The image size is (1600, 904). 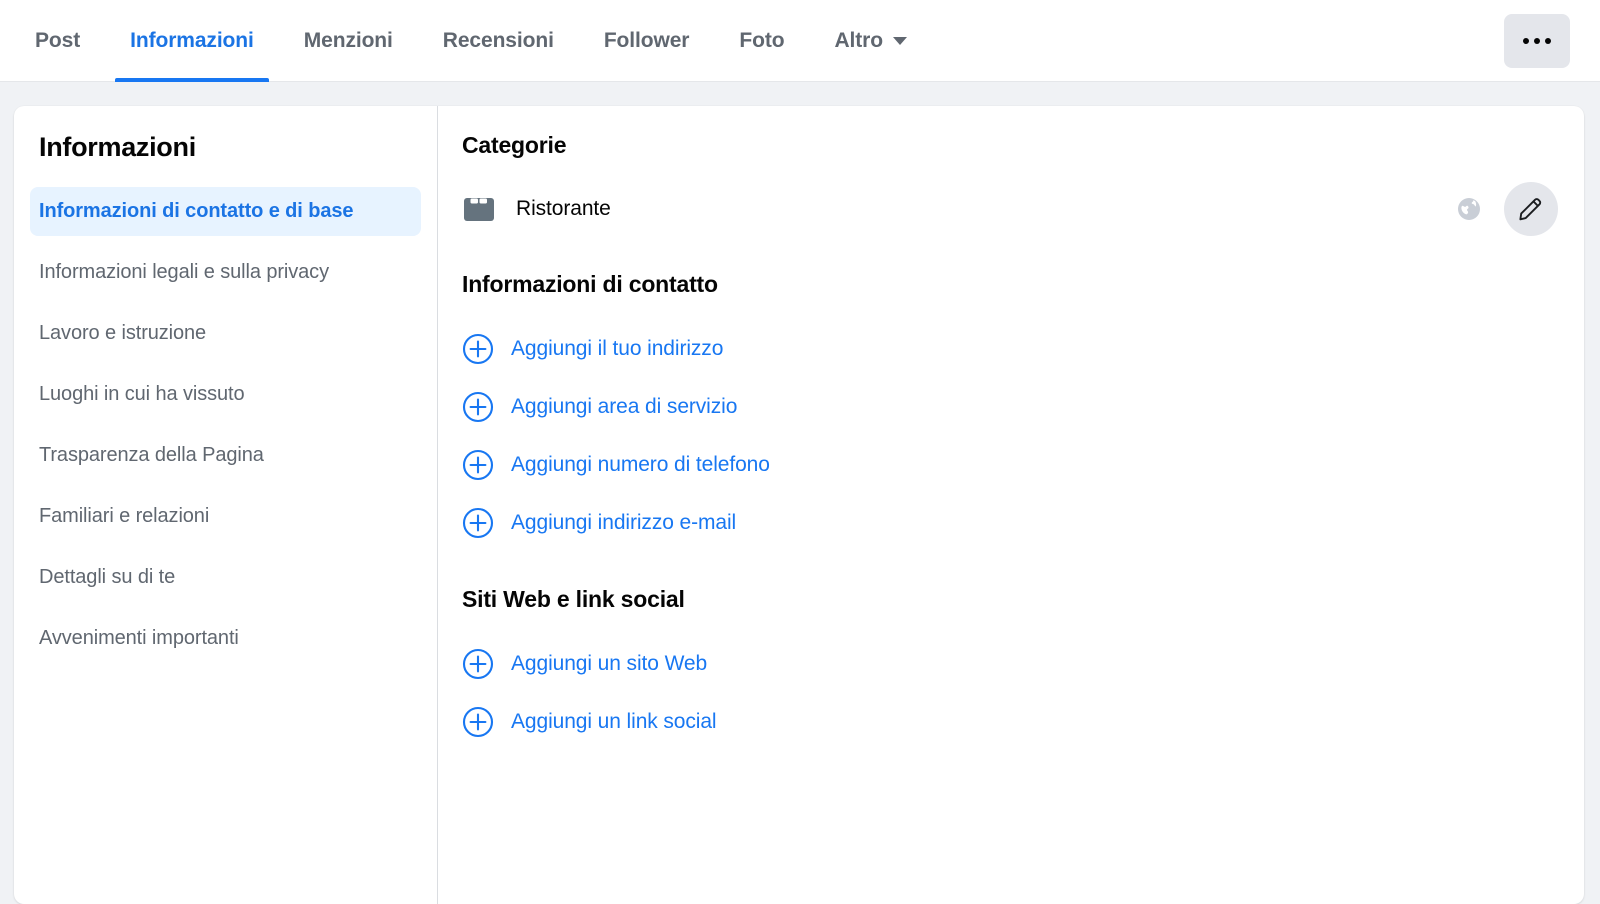 What do you see at coordinates (614, 721) in the screenshot?
I see `add-link-label: Aggiungi un link social` at bounding box center [614, 721].